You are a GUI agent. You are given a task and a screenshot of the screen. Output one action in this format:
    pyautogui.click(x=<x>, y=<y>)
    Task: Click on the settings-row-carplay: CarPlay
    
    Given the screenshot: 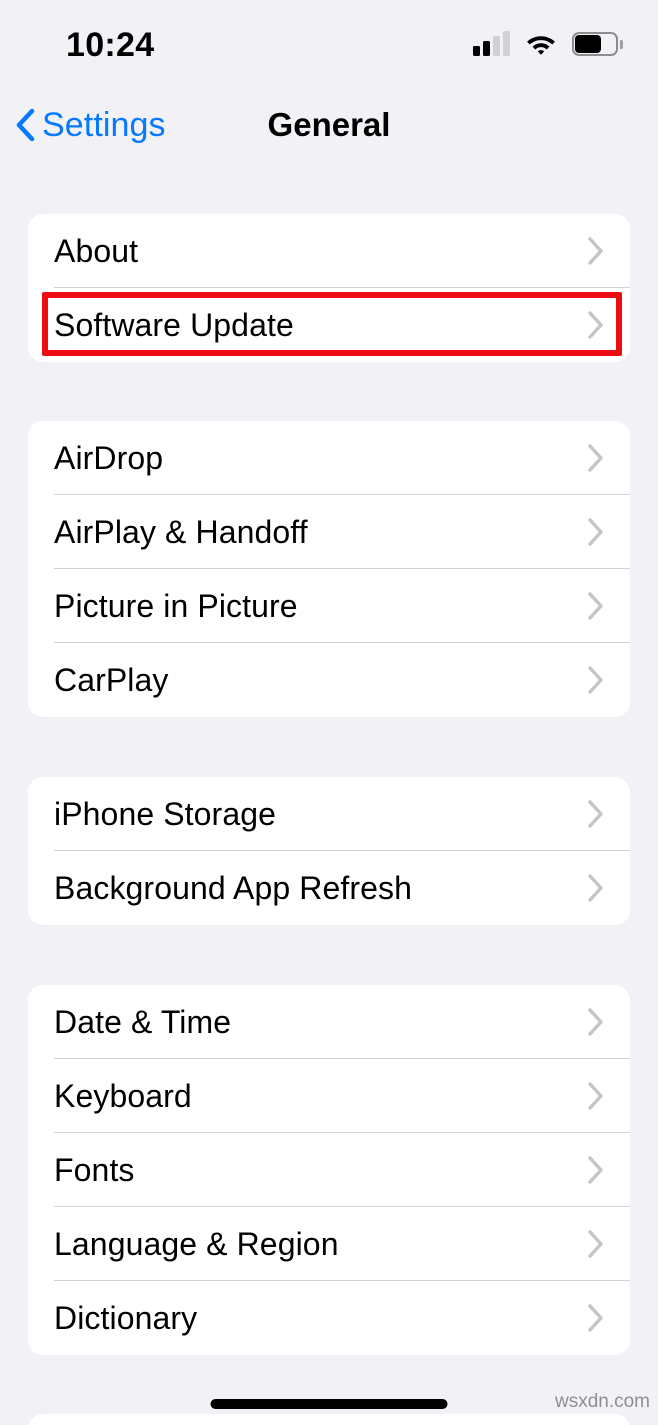 What is the action you would take?
    pyautogui.click(x=329, y=680)
    